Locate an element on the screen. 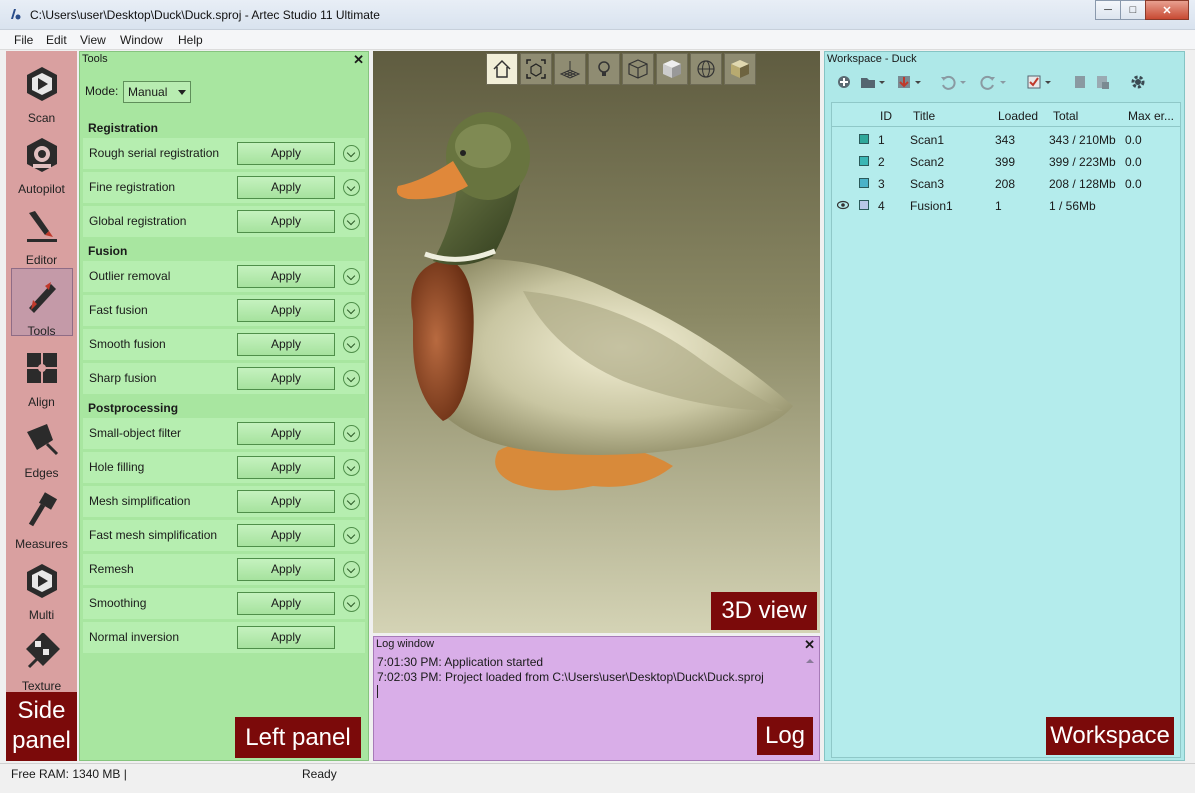  column-title: Title is located at coordinates (924, 116).